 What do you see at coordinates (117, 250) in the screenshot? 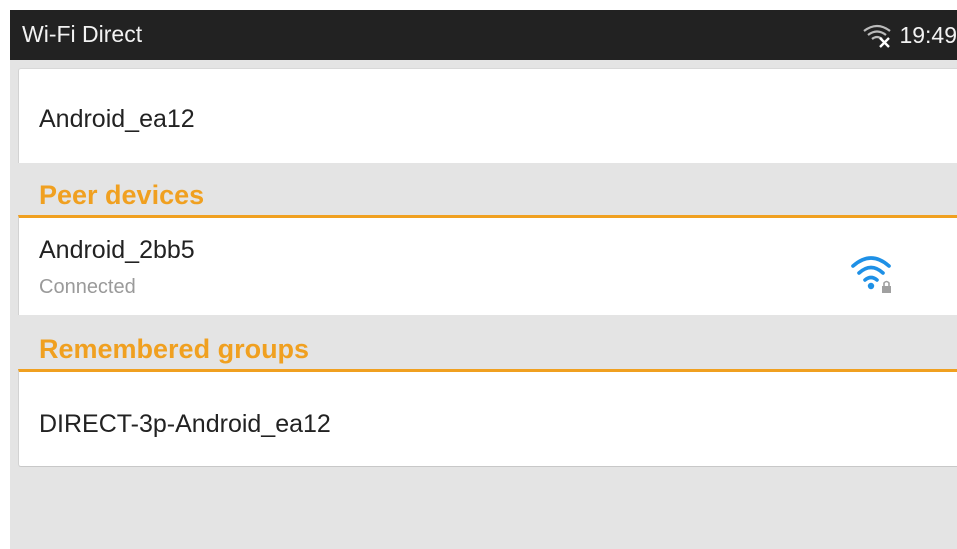
I see `peer-device-name: Android_2bb5` at bounding box center [117, 250].